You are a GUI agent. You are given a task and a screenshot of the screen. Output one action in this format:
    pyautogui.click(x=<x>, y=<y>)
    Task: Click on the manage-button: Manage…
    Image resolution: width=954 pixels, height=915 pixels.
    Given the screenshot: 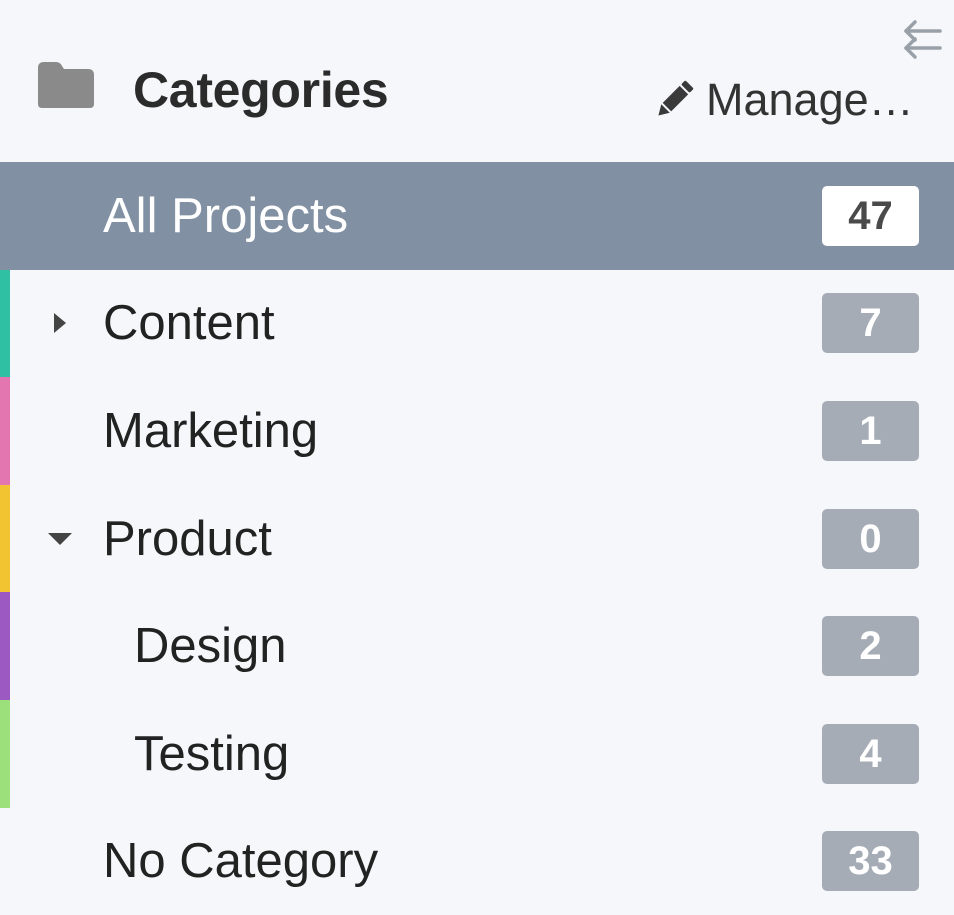 What is the action you would take?
    pyautogui.click(x=783, y=100)
    